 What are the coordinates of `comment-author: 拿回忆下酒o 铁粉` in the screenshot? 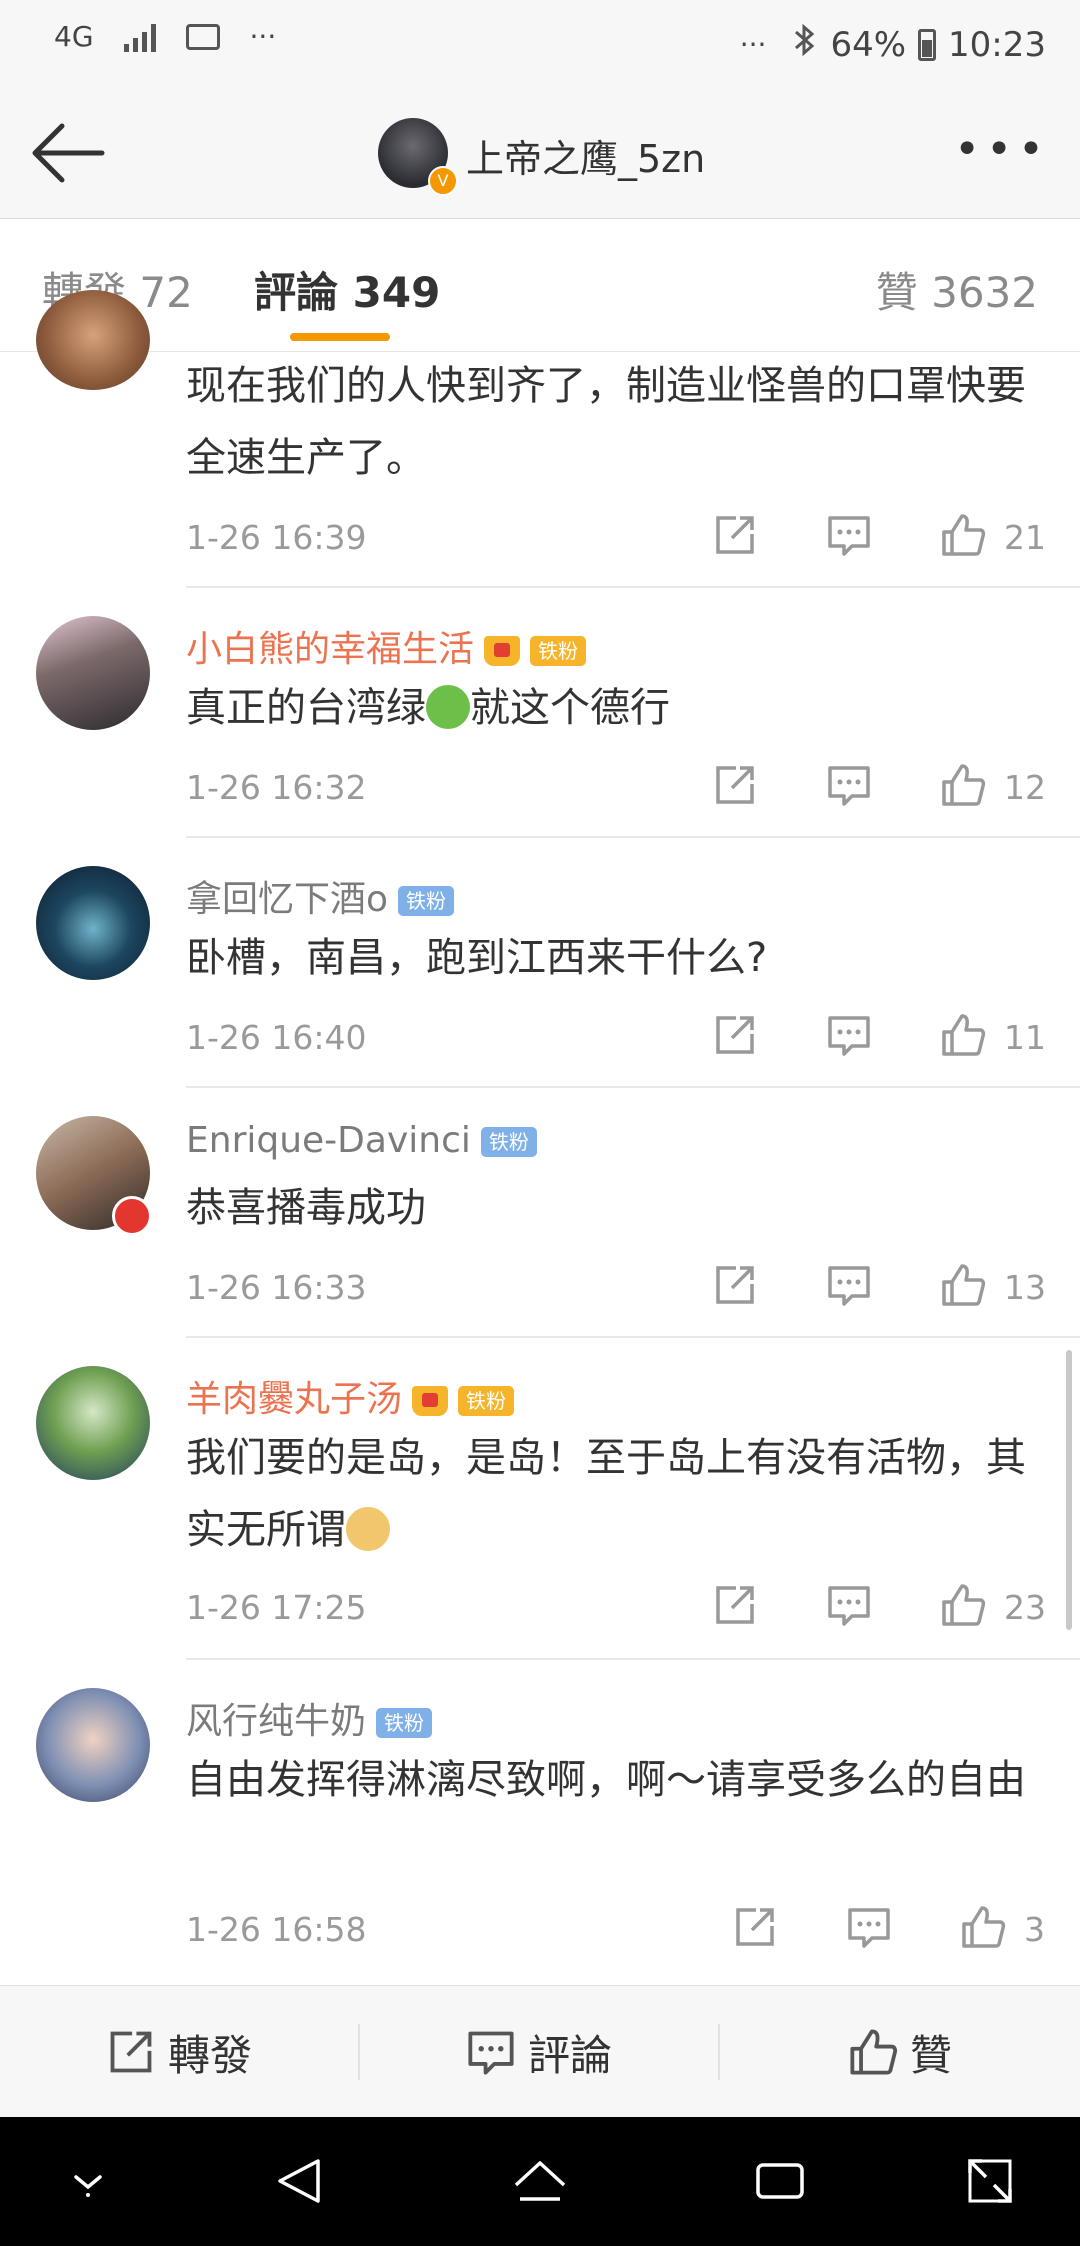 It's located at (320, 896).